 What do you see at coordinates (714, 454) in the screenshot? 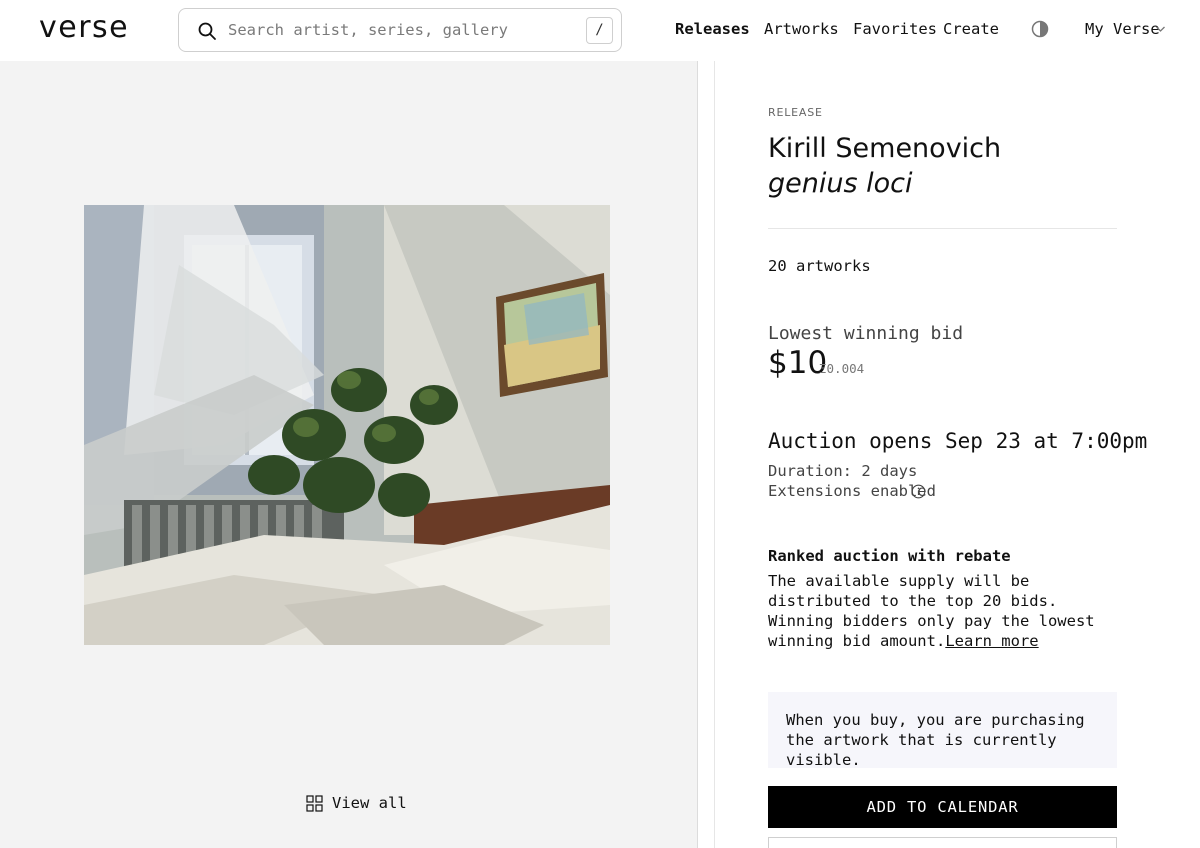
I see `panel-divider` at bounding box center [714, 454].